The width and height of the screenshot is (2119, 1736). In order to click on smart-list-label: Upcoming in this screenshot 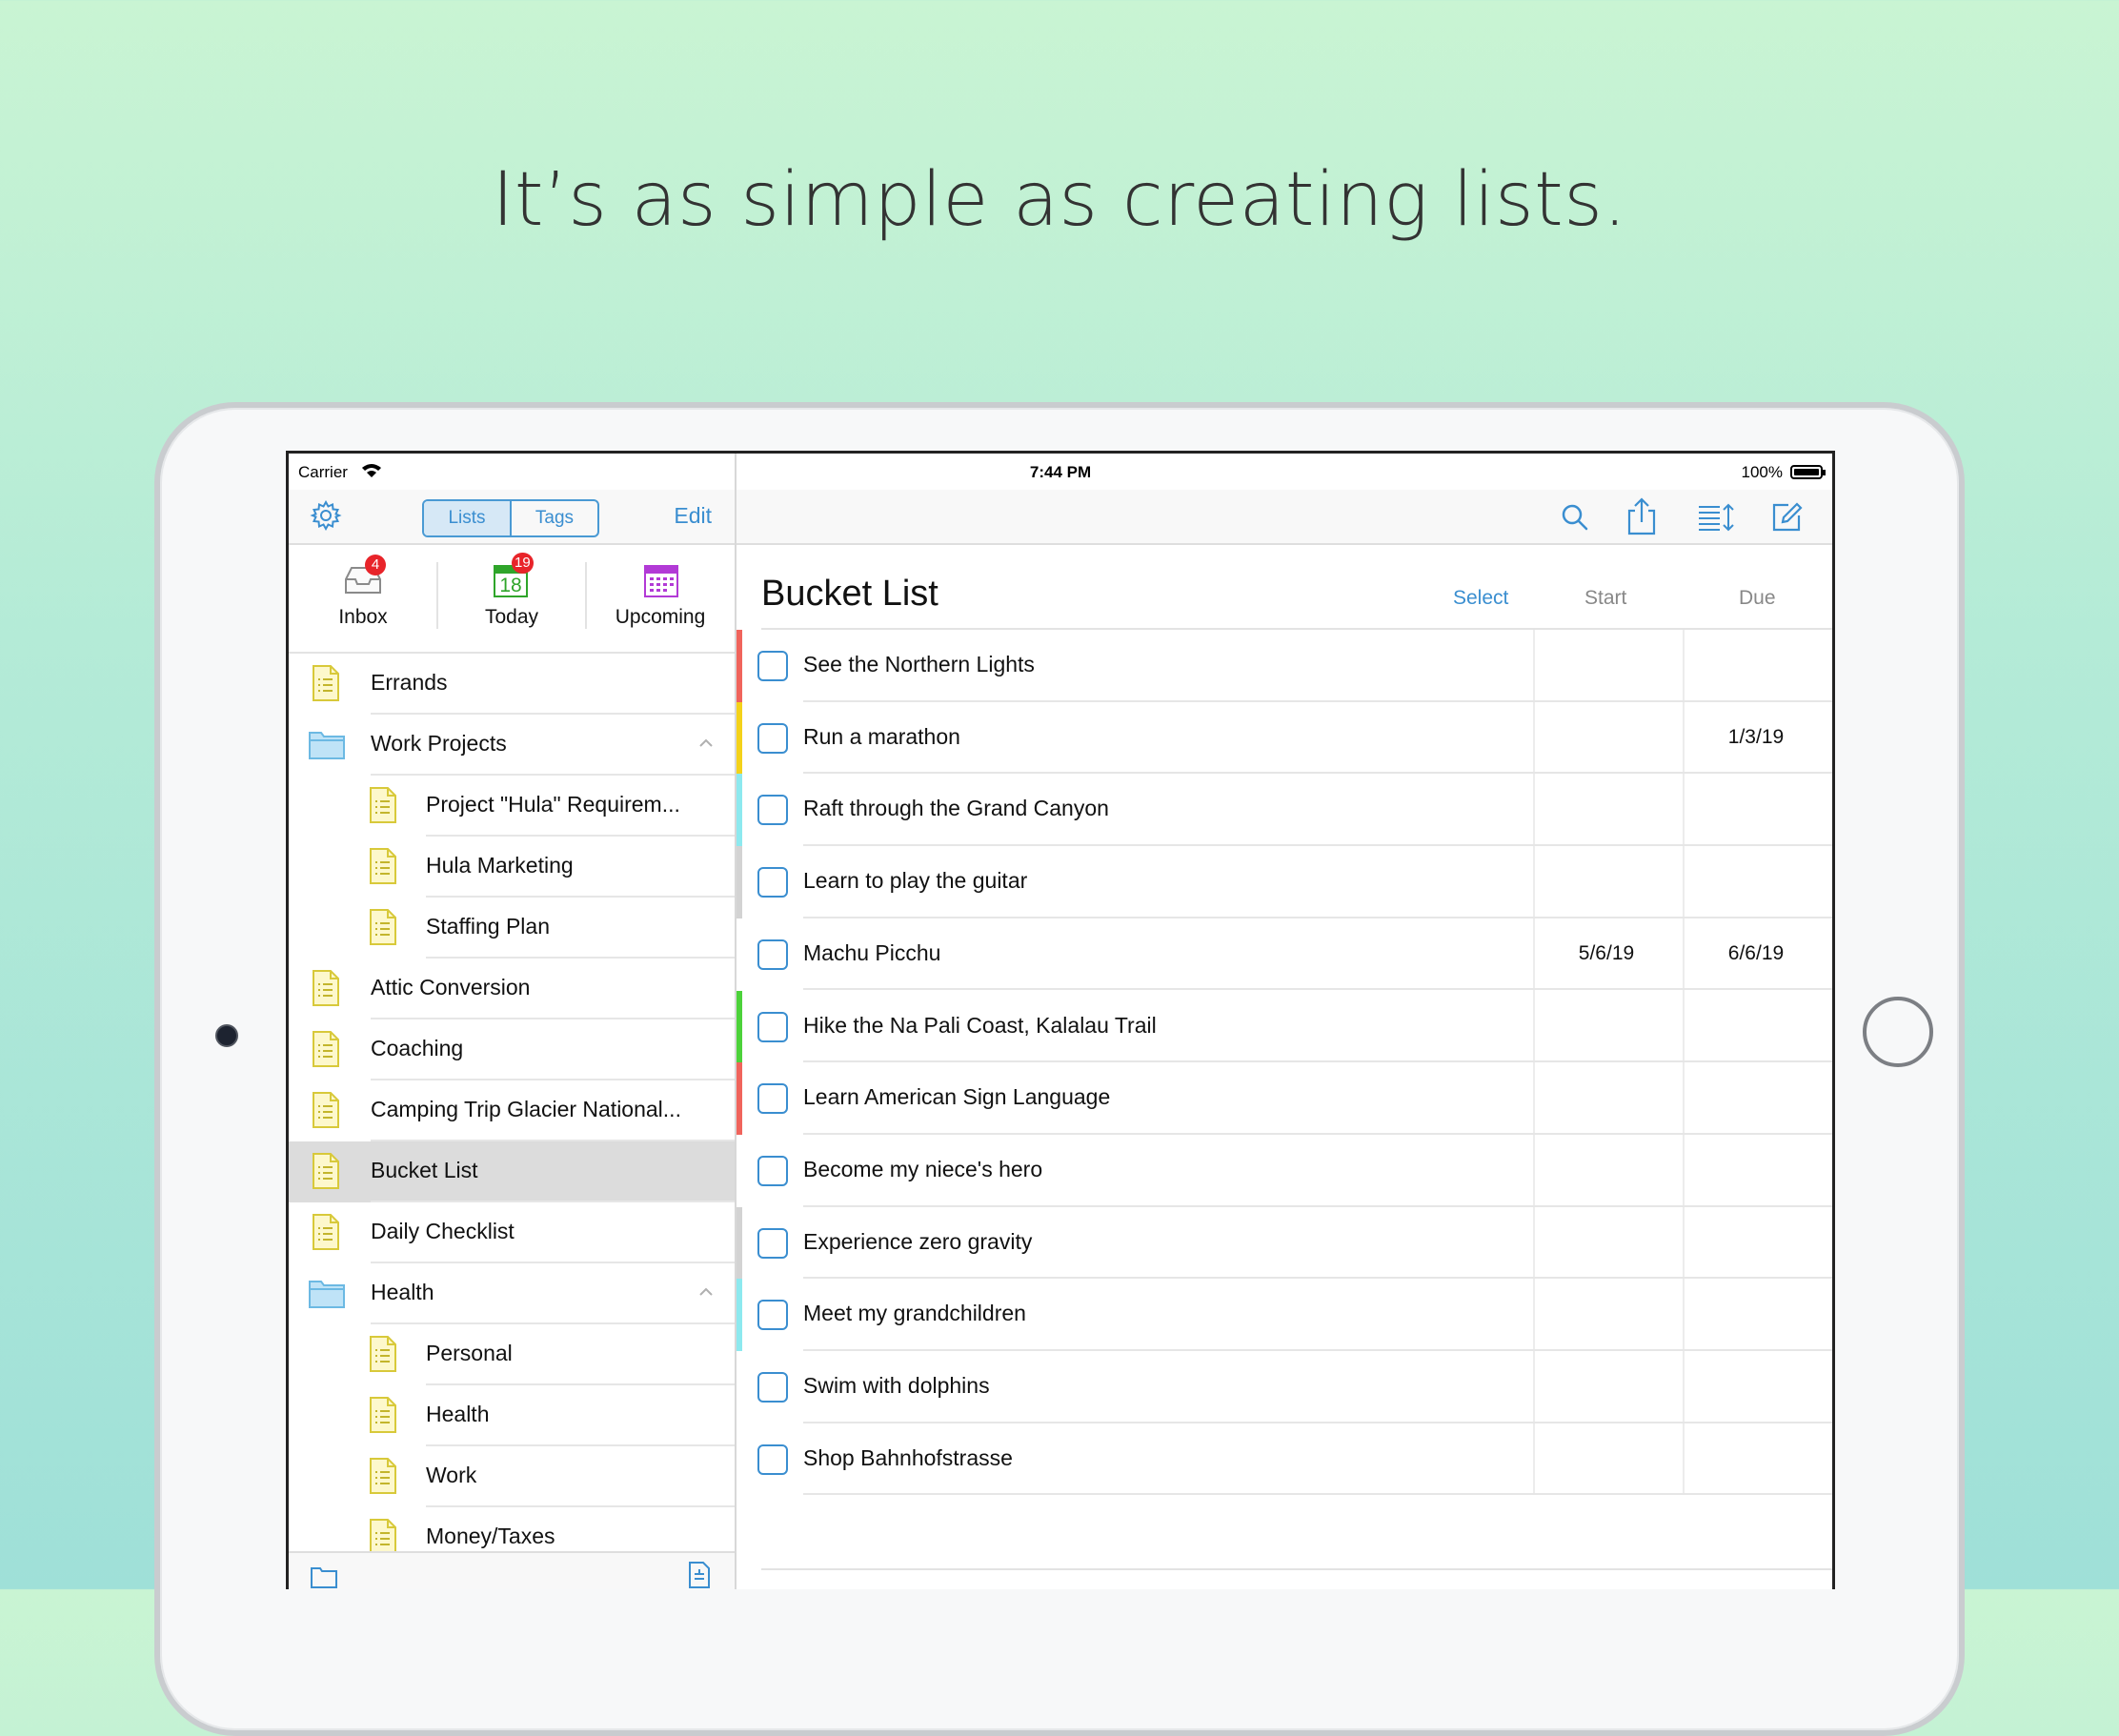, I will do `click(660, 617)`.